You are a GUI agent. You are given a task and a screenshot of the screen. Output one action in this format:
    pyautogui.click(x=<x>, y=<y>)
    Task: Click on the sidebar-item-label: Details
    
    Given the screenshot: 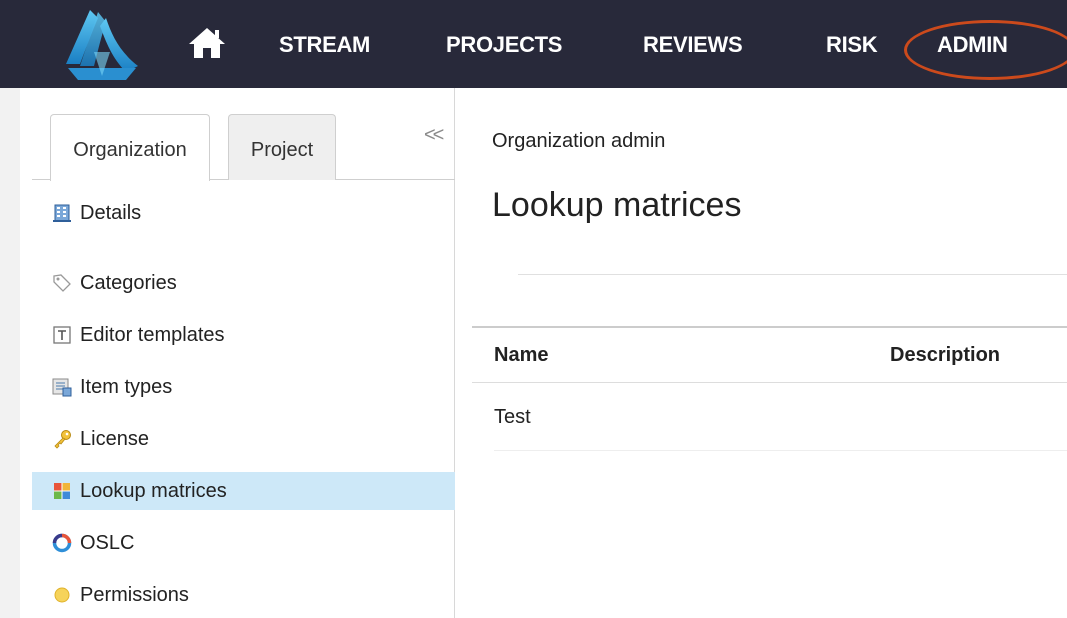 What is the action you would take?
    pyautogui.click(x=111, y=212)
    